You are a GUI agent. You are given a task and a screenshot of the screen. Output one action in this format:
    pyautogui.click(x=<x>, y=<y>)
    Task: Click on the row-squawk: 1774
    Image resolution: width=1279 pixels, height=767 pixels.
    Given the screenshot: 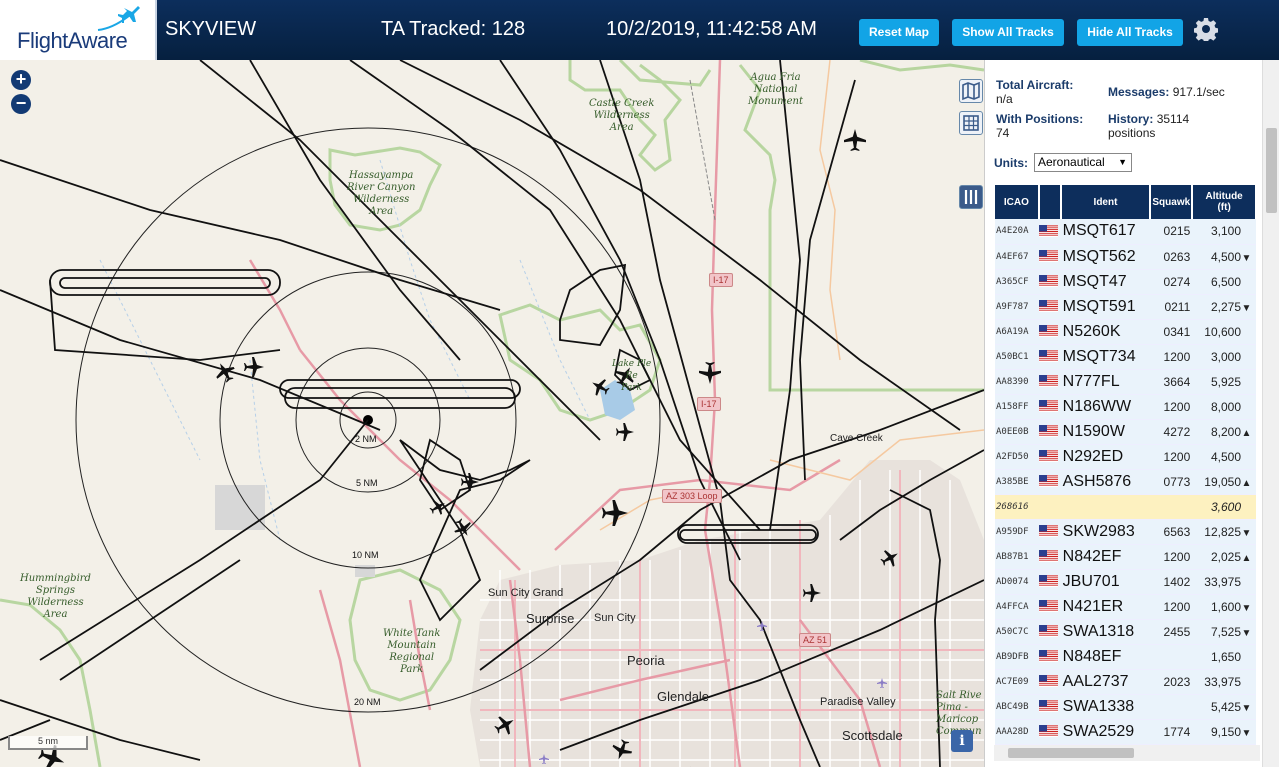 What is the action you would take?
    pyautogui.click(x=1171, y=732)
    